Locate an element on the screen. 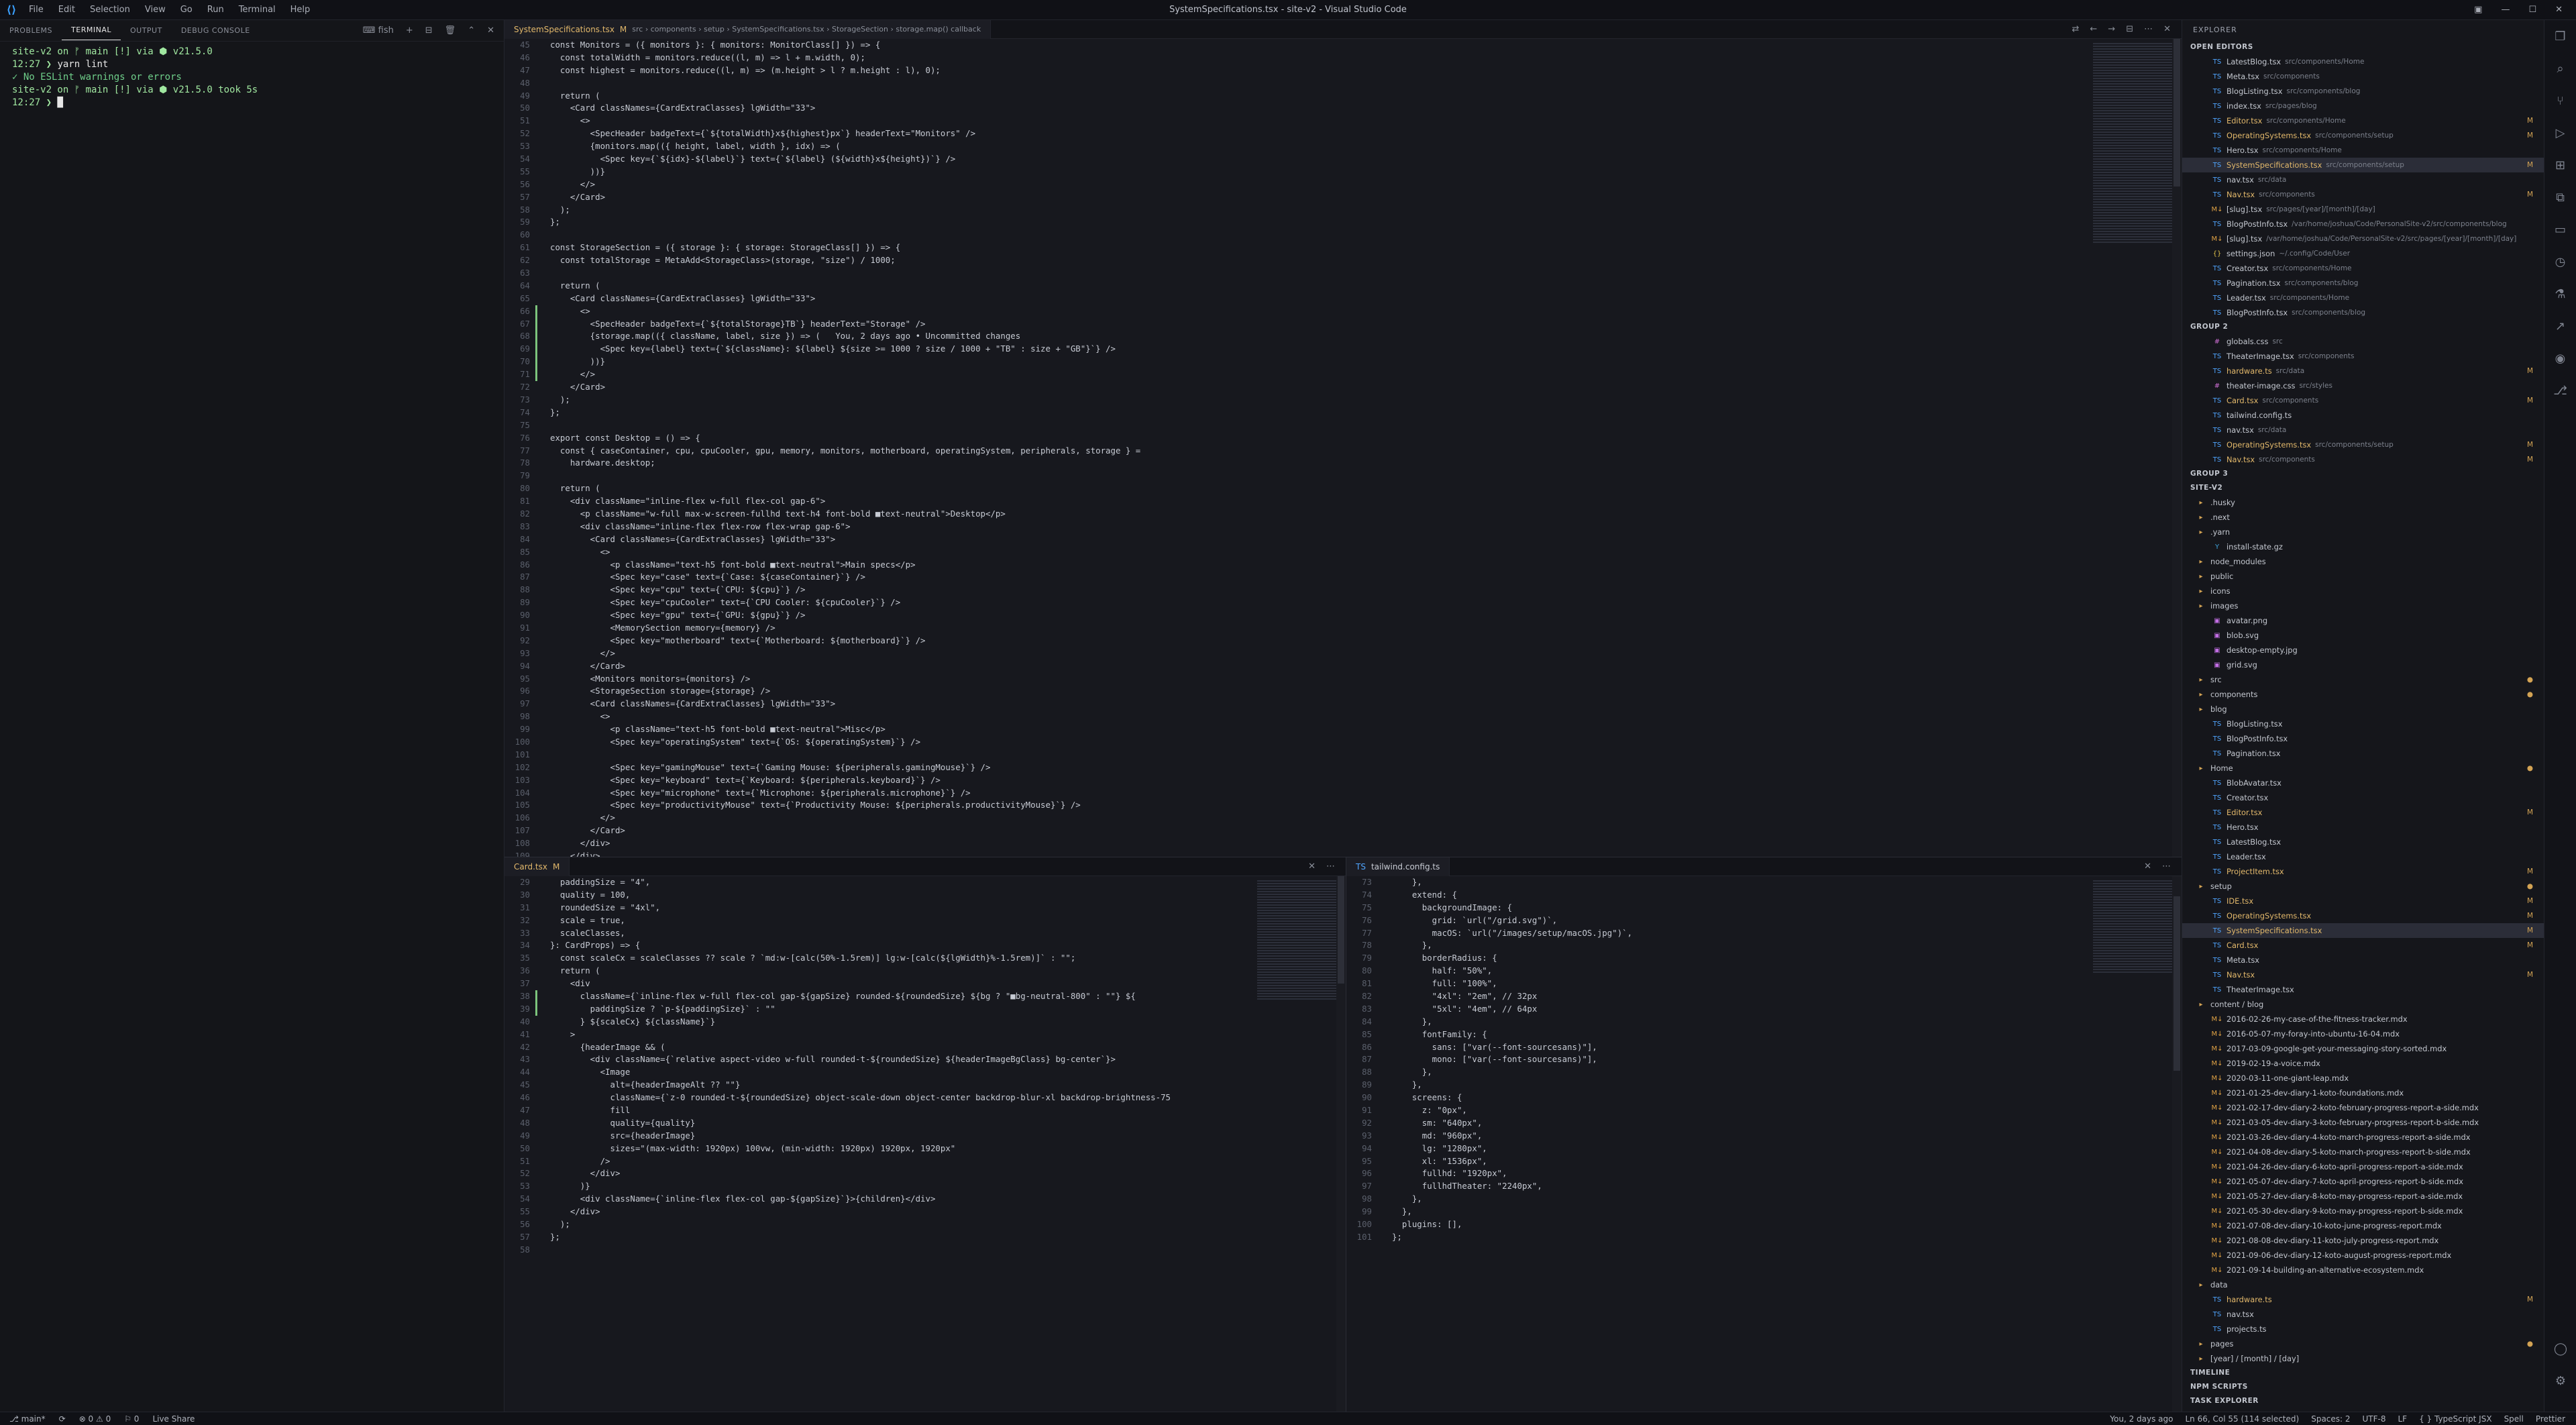 The image size is (2576, 1425). folder-item: ▸ [year] / [month] / [day] is located at coordinates (2363, 1358).